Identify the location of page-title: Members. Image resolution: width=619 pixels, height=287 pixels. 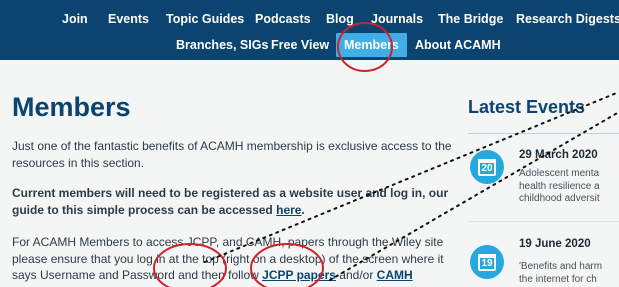
(71, 107).